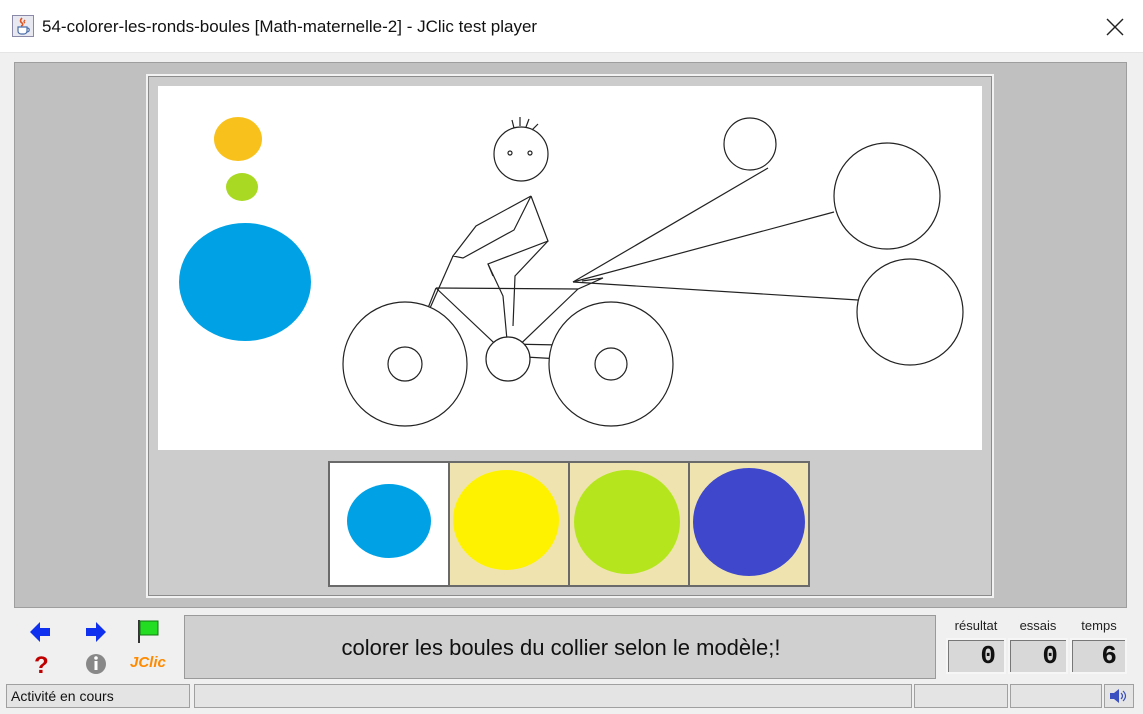 Image resolution: width=1143 pixels, height=714 pixels. I want to click on color-palette, so click(569, 524).